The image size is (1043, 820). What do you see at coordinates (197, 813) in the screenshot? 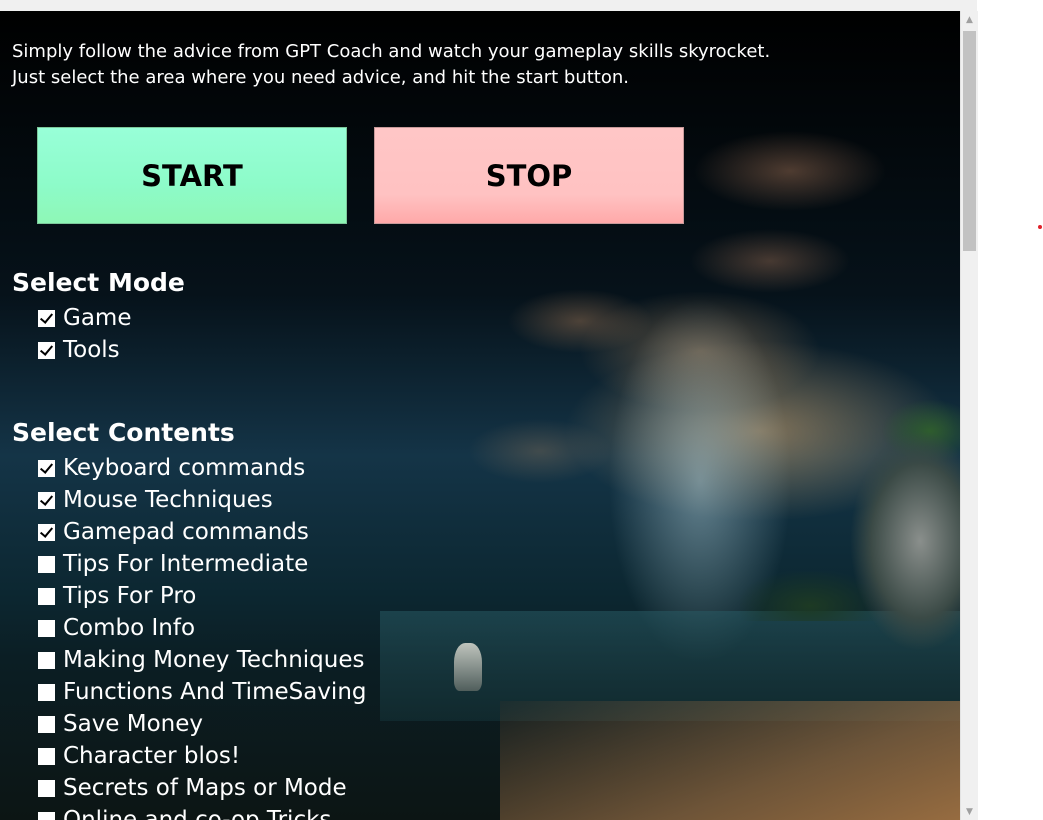
I see `content-checkbox-label: Online and co-op Tricks` at bounding box center [197, 813].